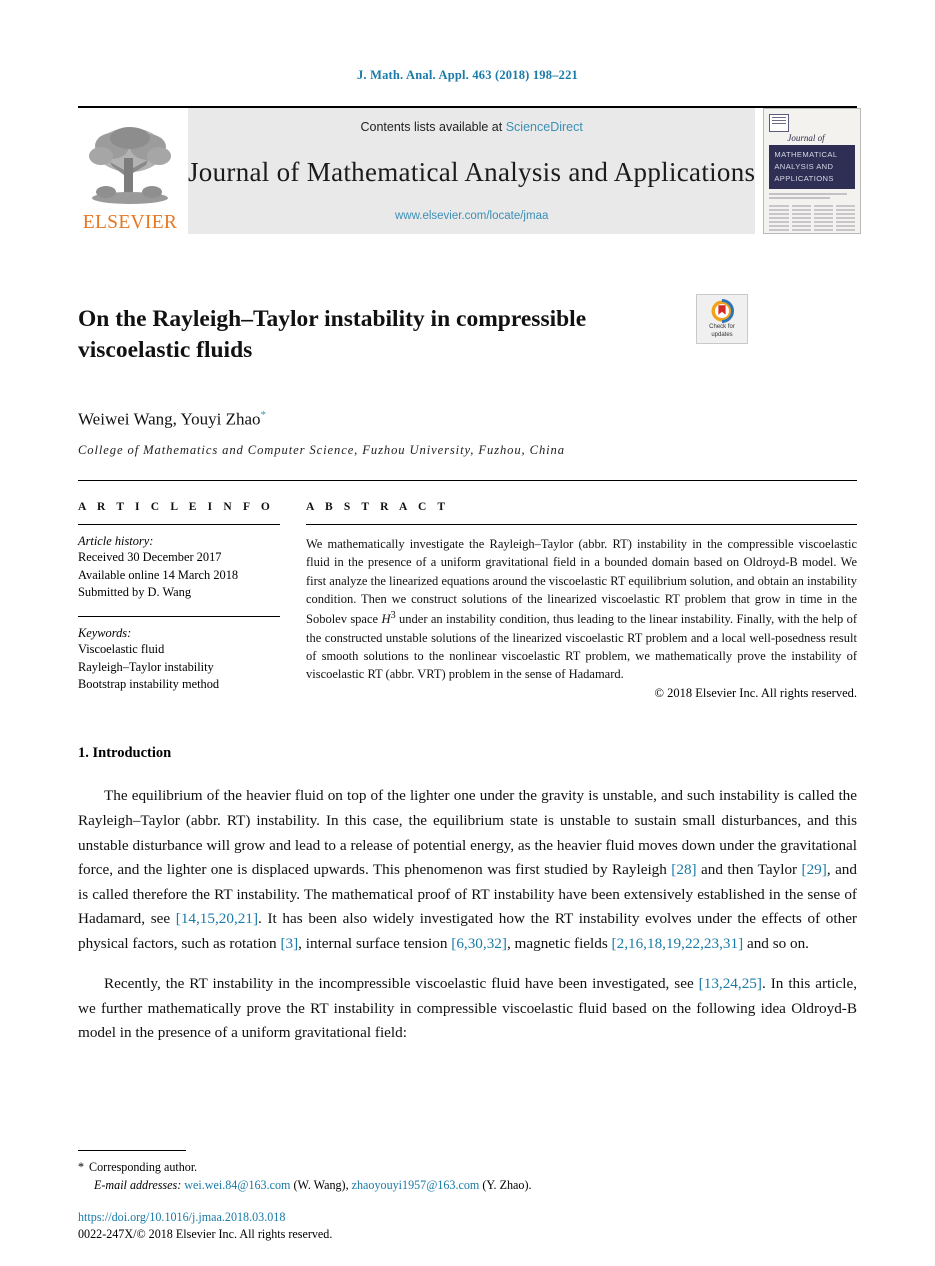 Image resolution: width=935 pixels, height=1266 pixels. Describe the element at coordinates (467, 75) in the screenshot. I see `running-head: J. Math. Anal. Appl. 463 (2018) 198–221` at that location.